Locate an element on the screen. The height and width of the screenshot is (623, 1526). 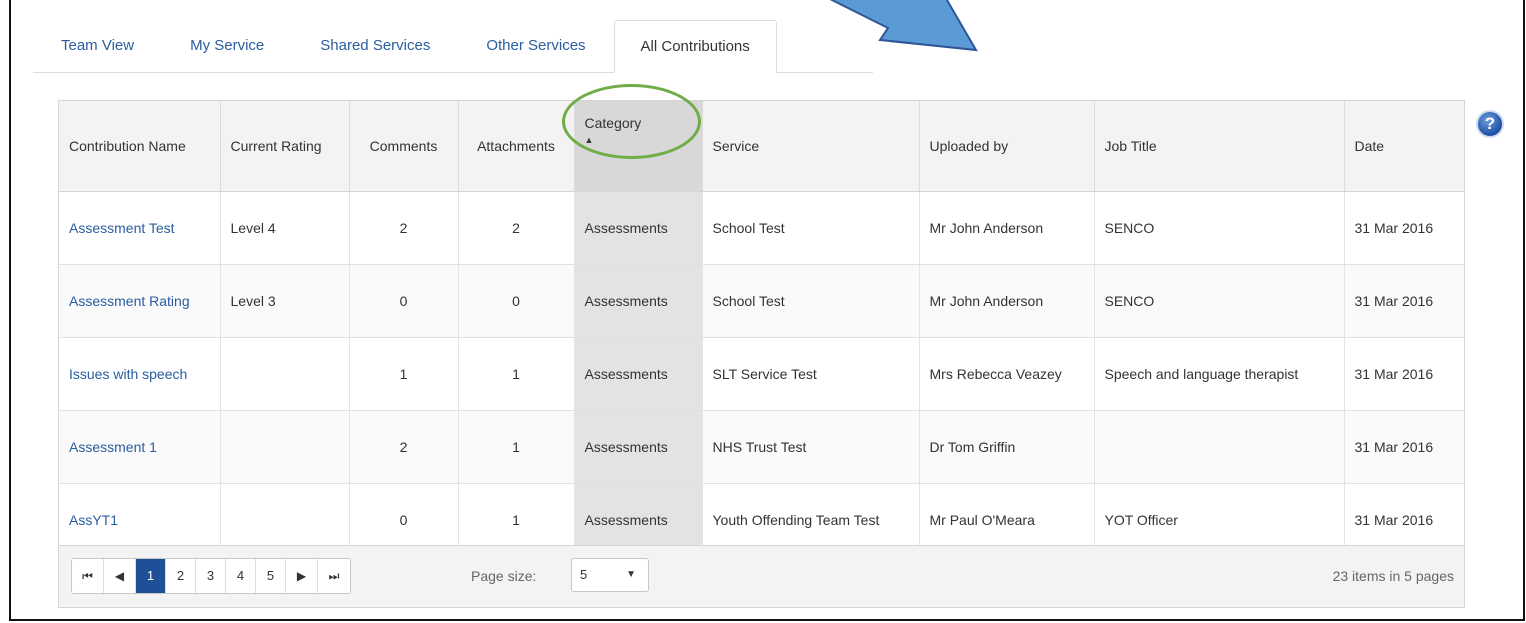
first-page-icon: ⏮ is located at coordinates (88, 576).